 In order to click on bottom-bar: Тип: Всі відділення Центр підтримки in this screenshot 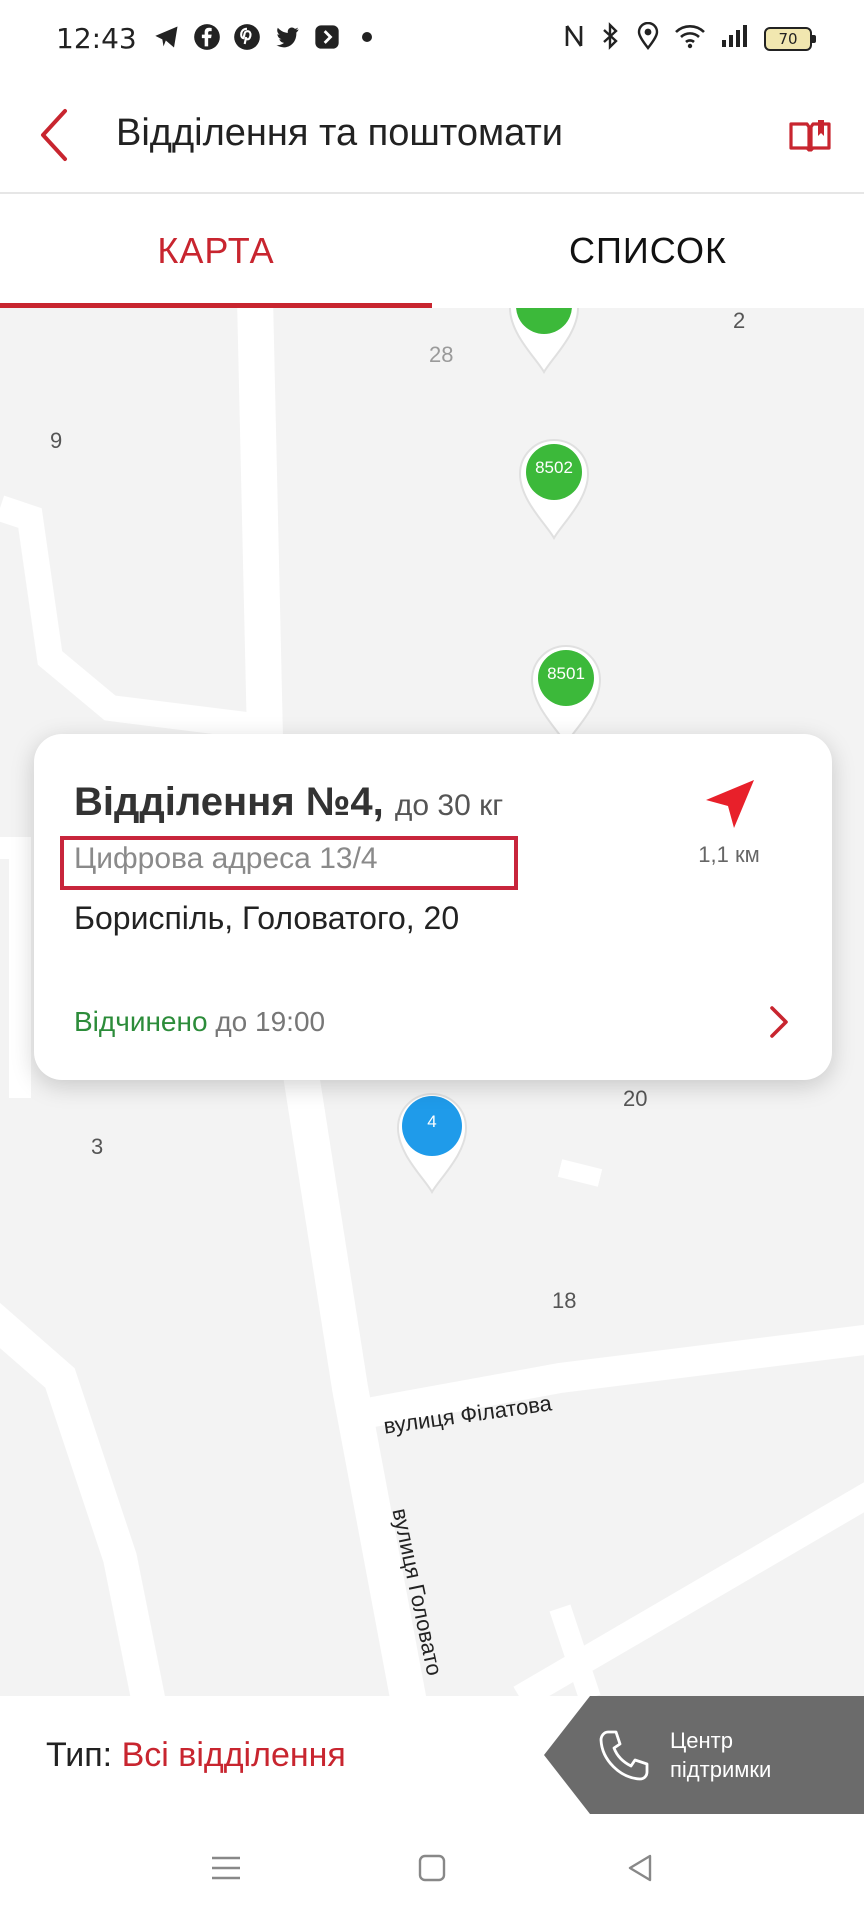, I will do `click(432, 1755)`.